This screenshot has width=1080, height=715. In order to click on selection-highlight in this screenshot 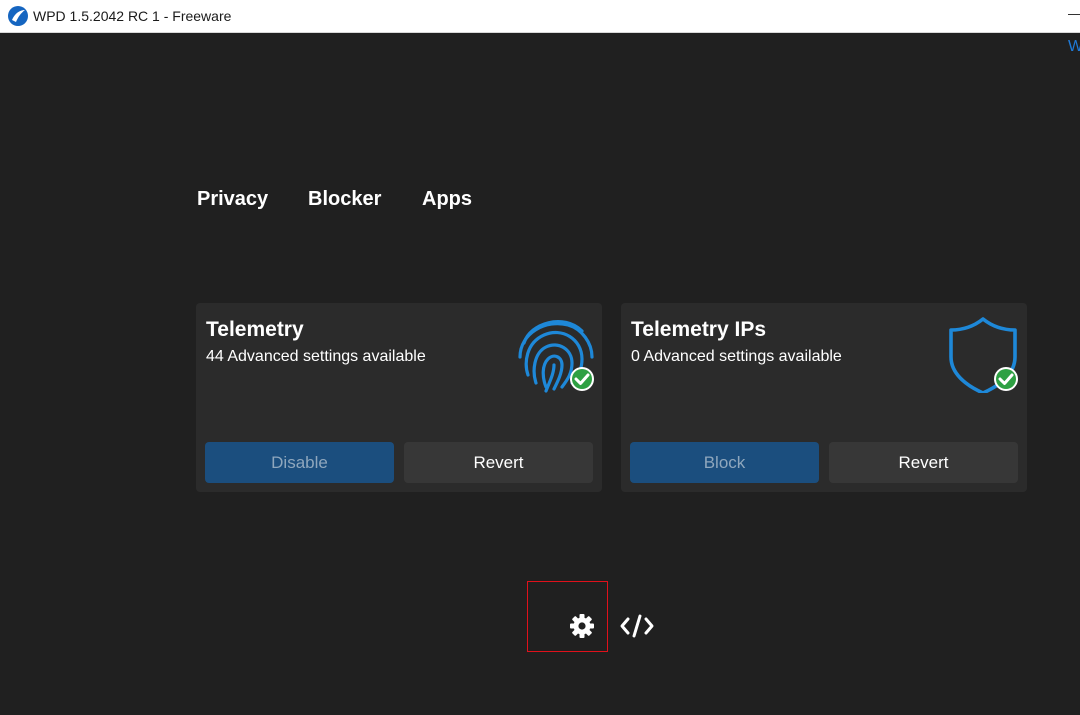, I will do `click(567, 616)`.